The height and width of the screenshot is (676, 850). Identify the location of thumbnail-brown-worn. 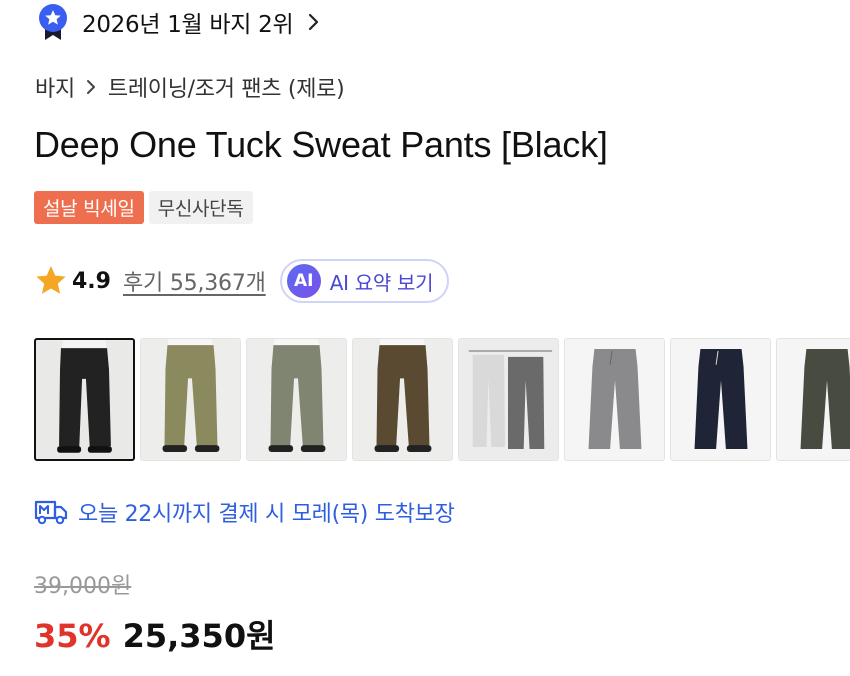
(402, 399).